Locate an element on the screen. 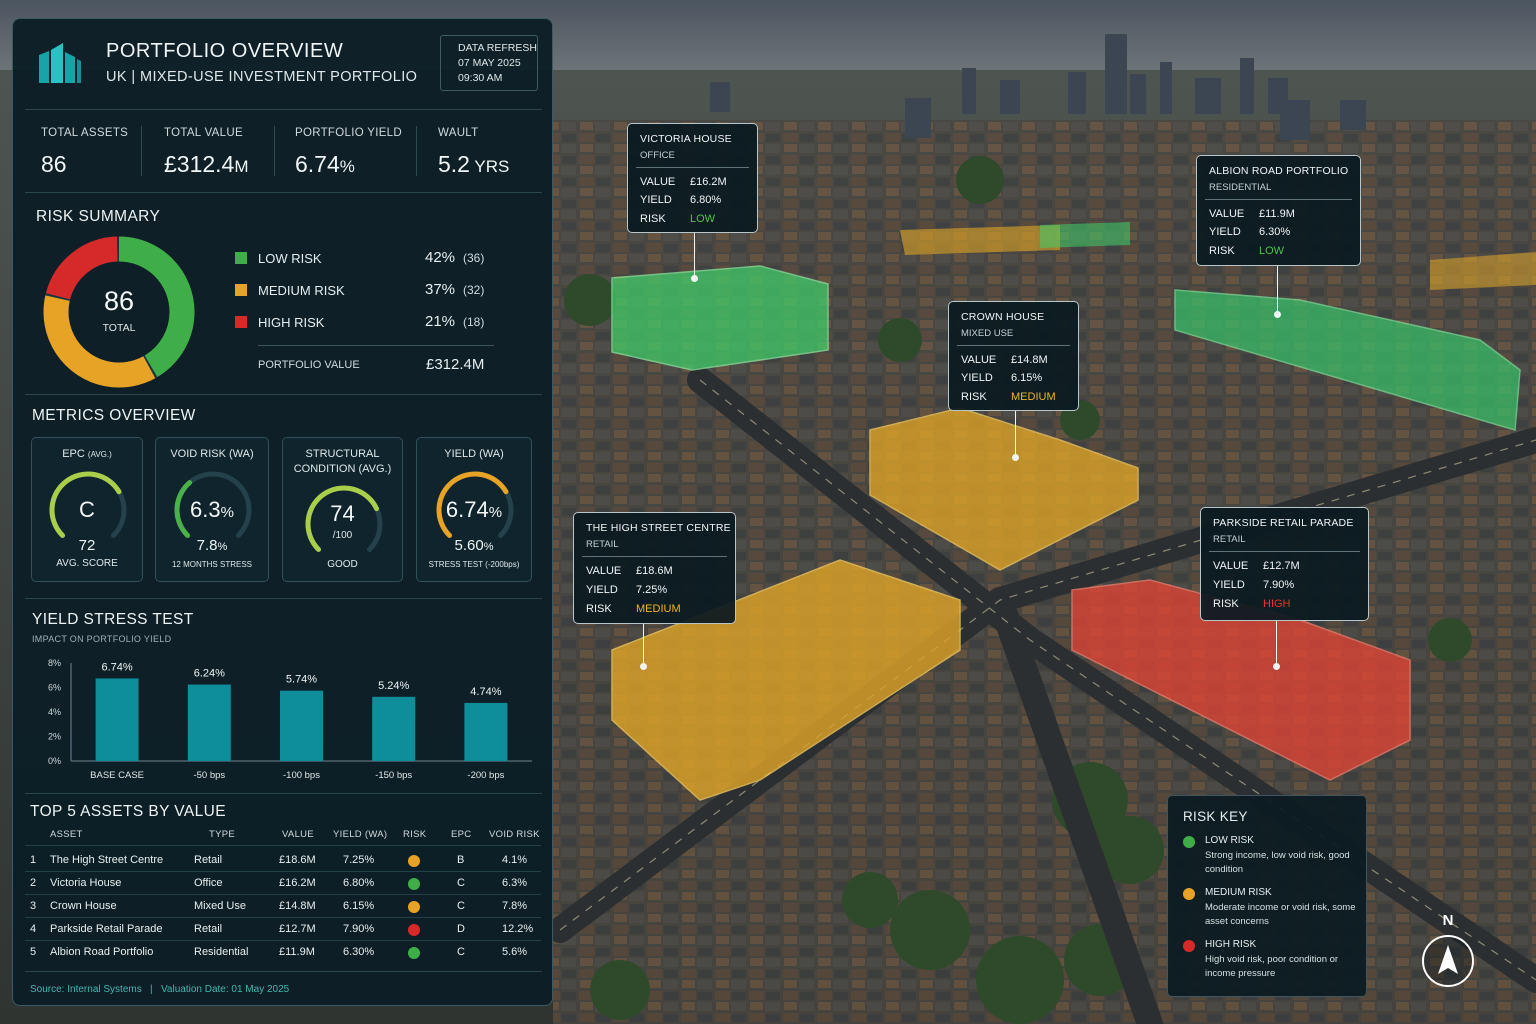 This screenshot has height=1024, width=1536. y-tick-label: 2% is located at coordinates (54, 737).